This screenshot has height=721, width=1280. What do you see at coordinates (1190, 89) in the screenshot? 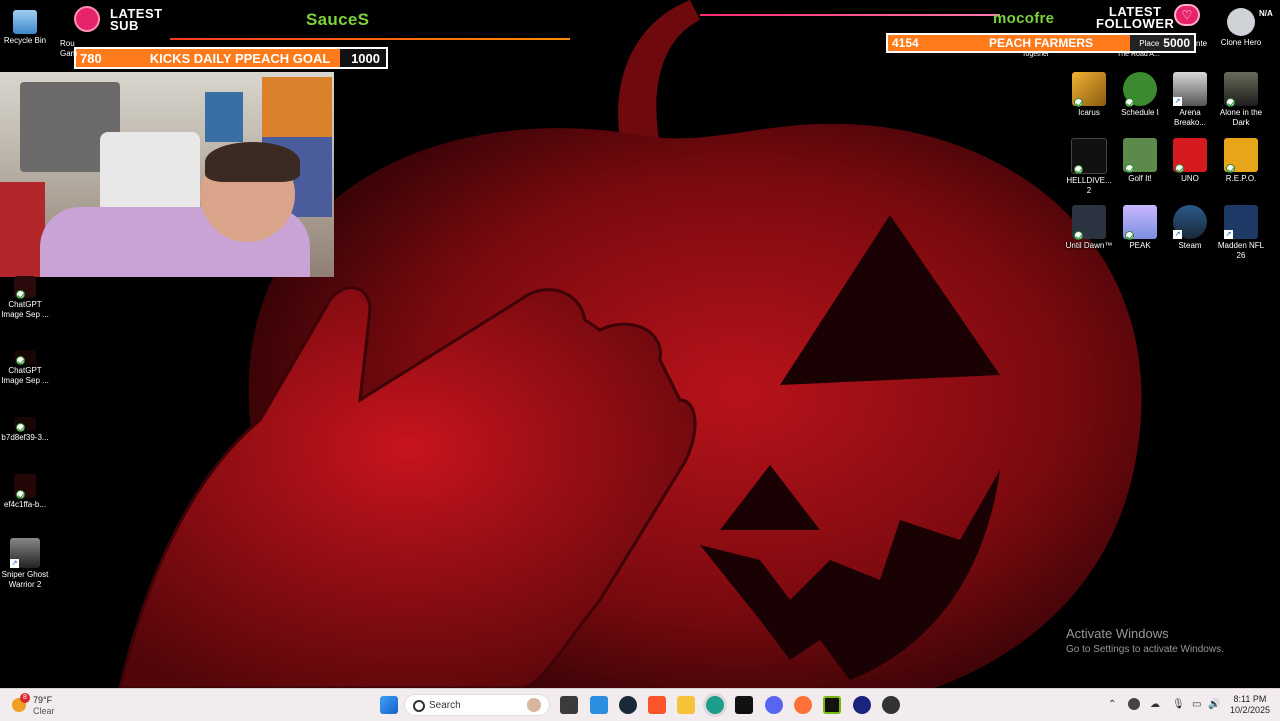
I see `arena-breakout-icon: ↗` at bounding box center [1190, 89].